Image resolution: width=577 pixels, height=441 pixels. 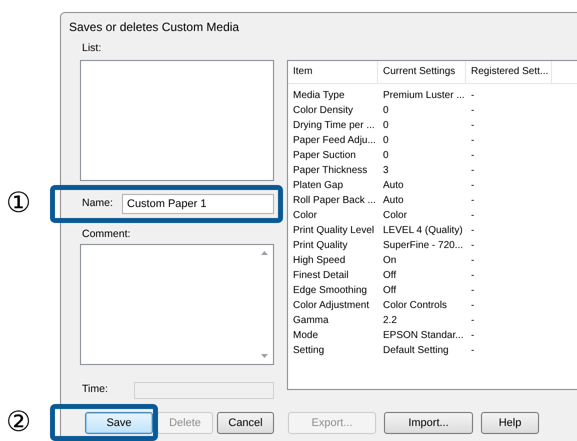 I want to click on table-cell-text: Mode, so click(x=305, y=336).